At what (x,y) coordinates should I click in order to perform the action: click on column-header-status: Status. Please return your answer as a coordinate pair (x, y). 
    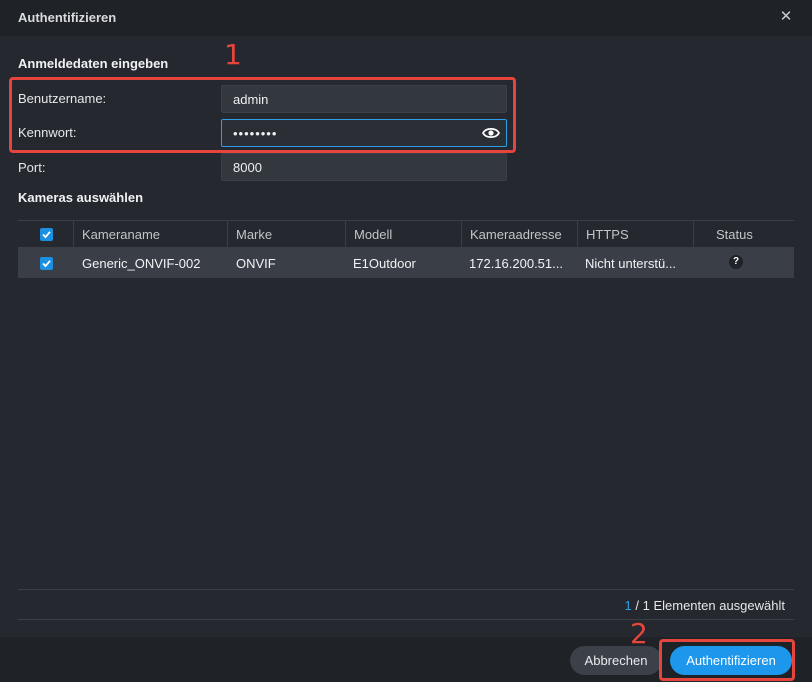
    Looking at the image, I should click on (743, 234).